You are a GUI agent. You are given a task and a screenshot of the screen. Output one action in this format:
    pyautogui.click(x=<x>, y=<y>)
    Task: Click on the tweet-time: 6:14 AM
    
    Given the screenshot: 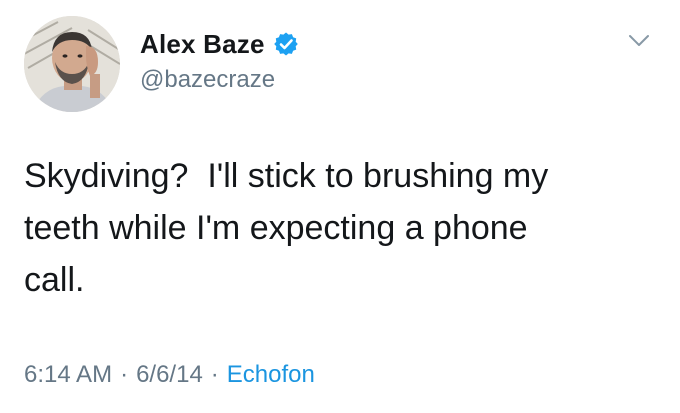 What is the action you would take?
    pyautogui.click(x=68, y=375)
    